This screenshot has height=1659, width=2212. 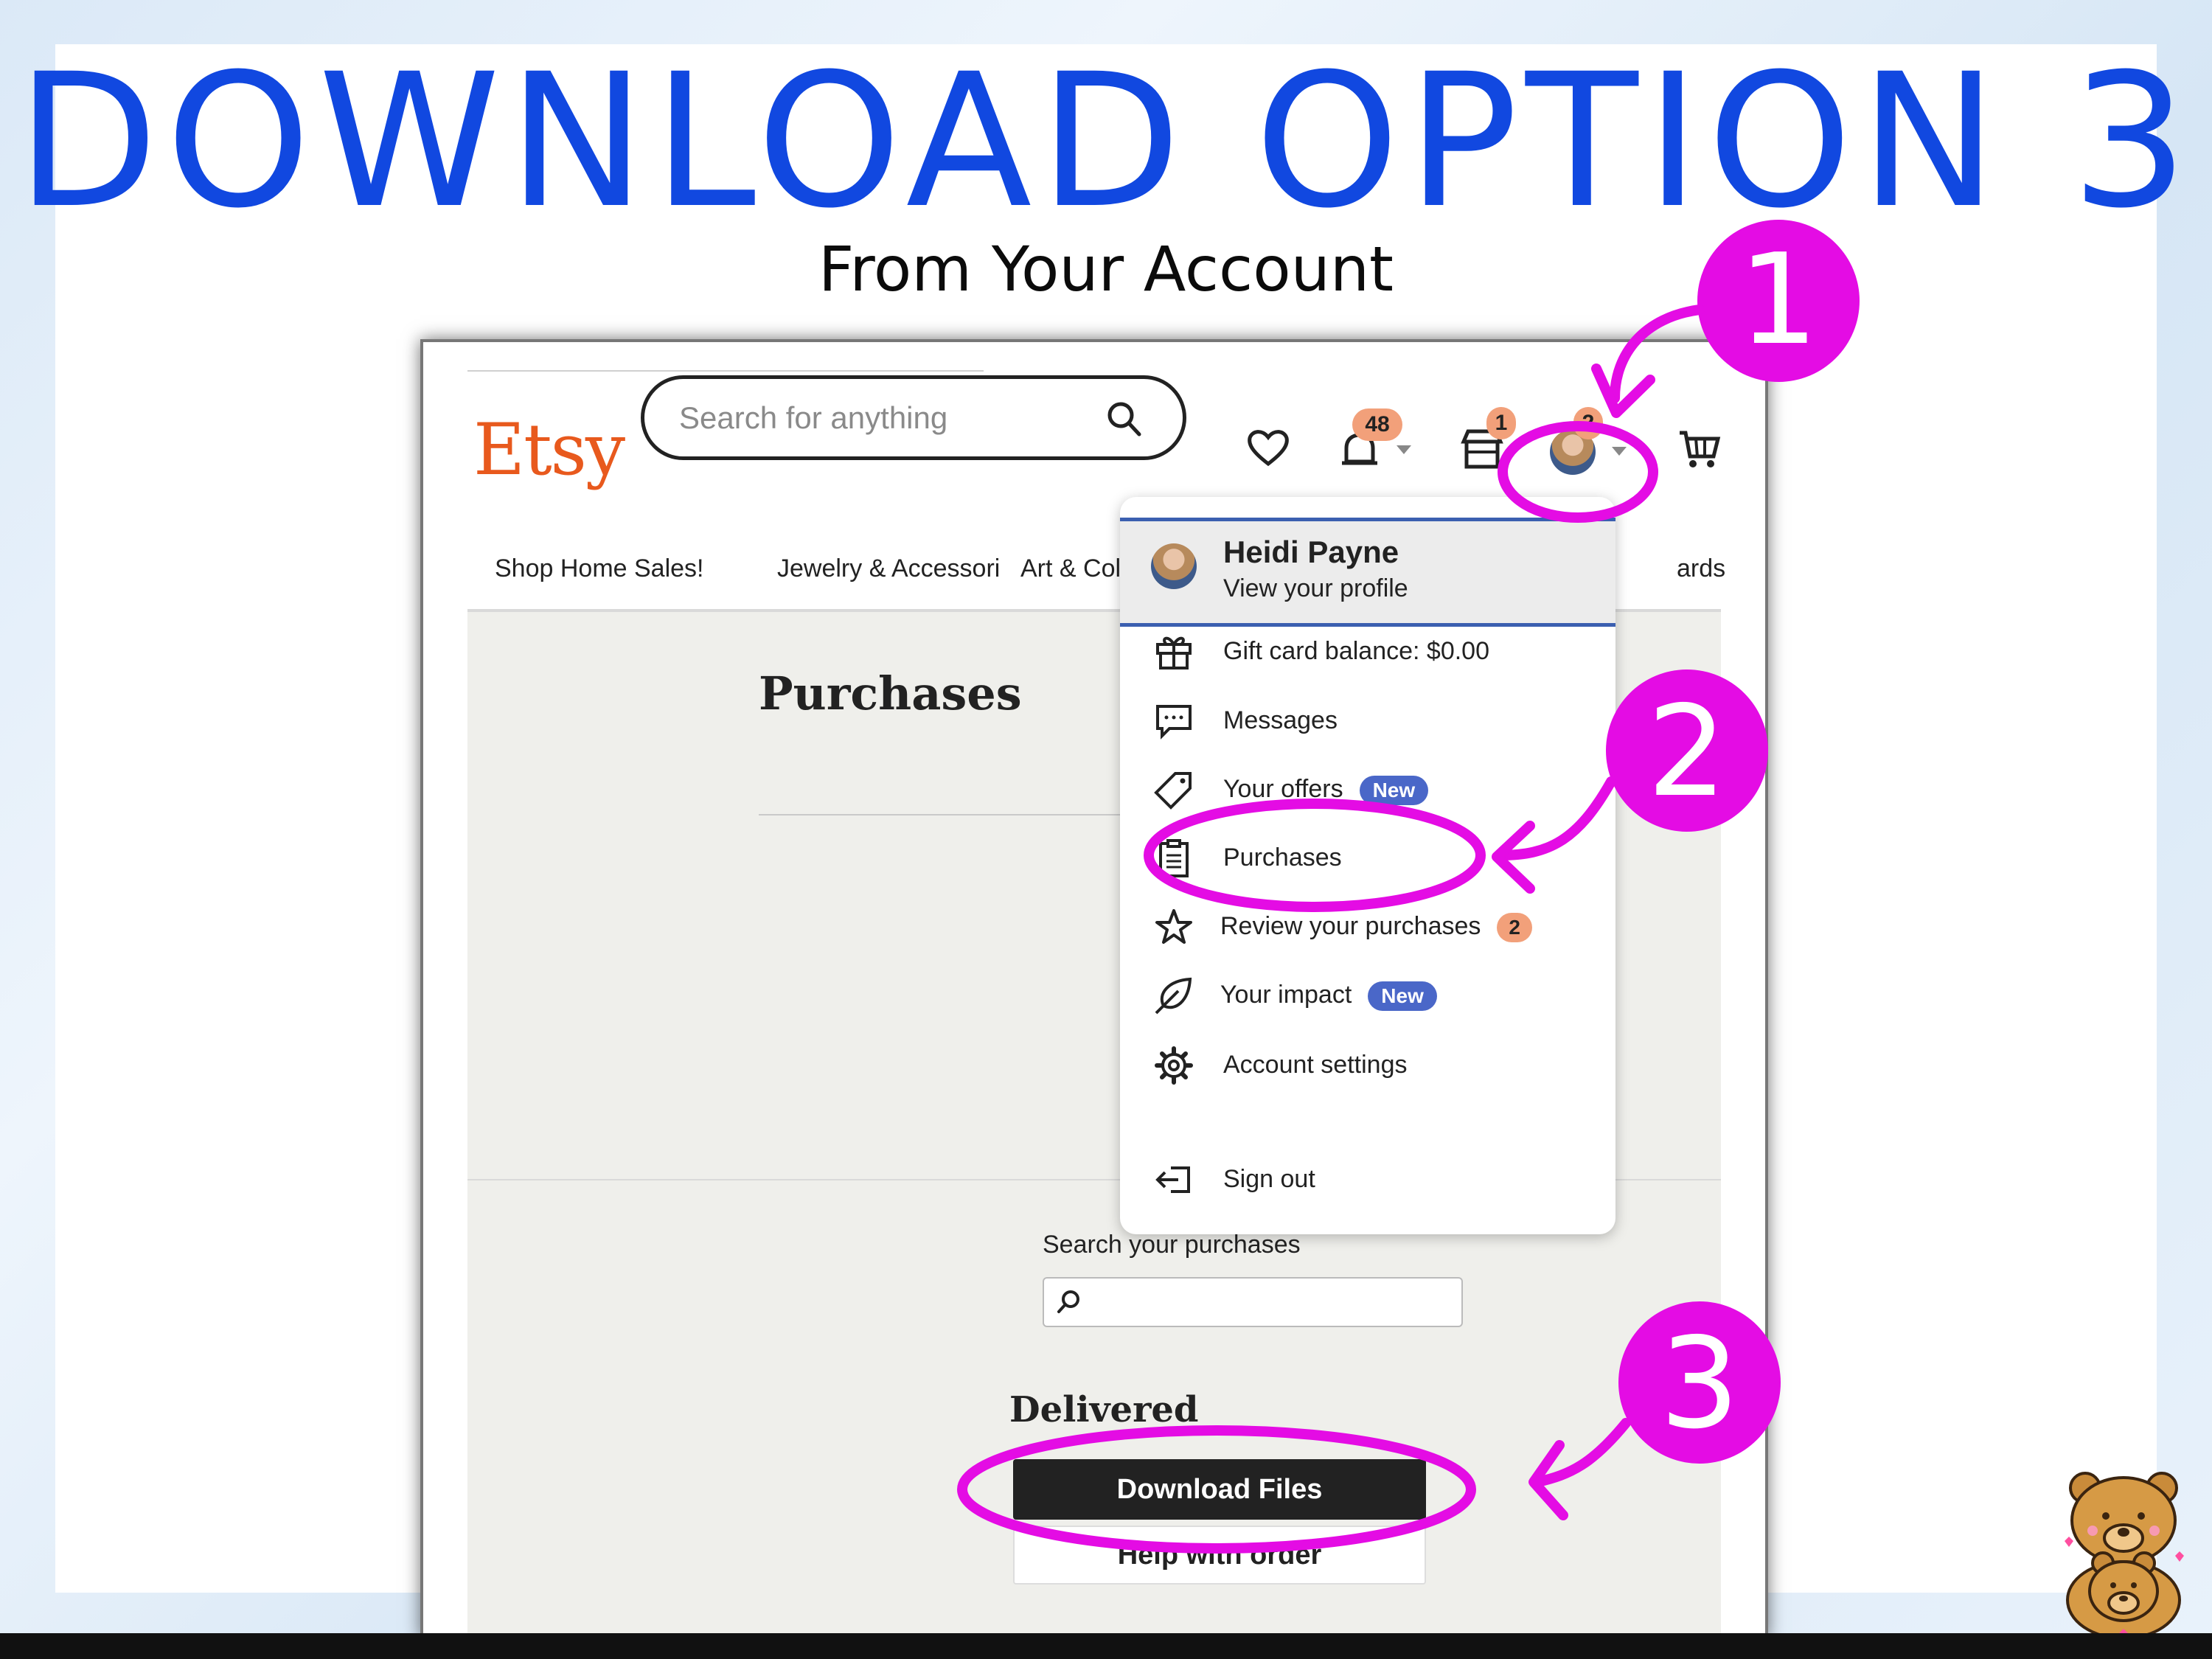 What do you see at coordinates (1104, 1409) in the screenshot?
I see `delivered-heading: Delivered` at bounding box center [1104, 1409].